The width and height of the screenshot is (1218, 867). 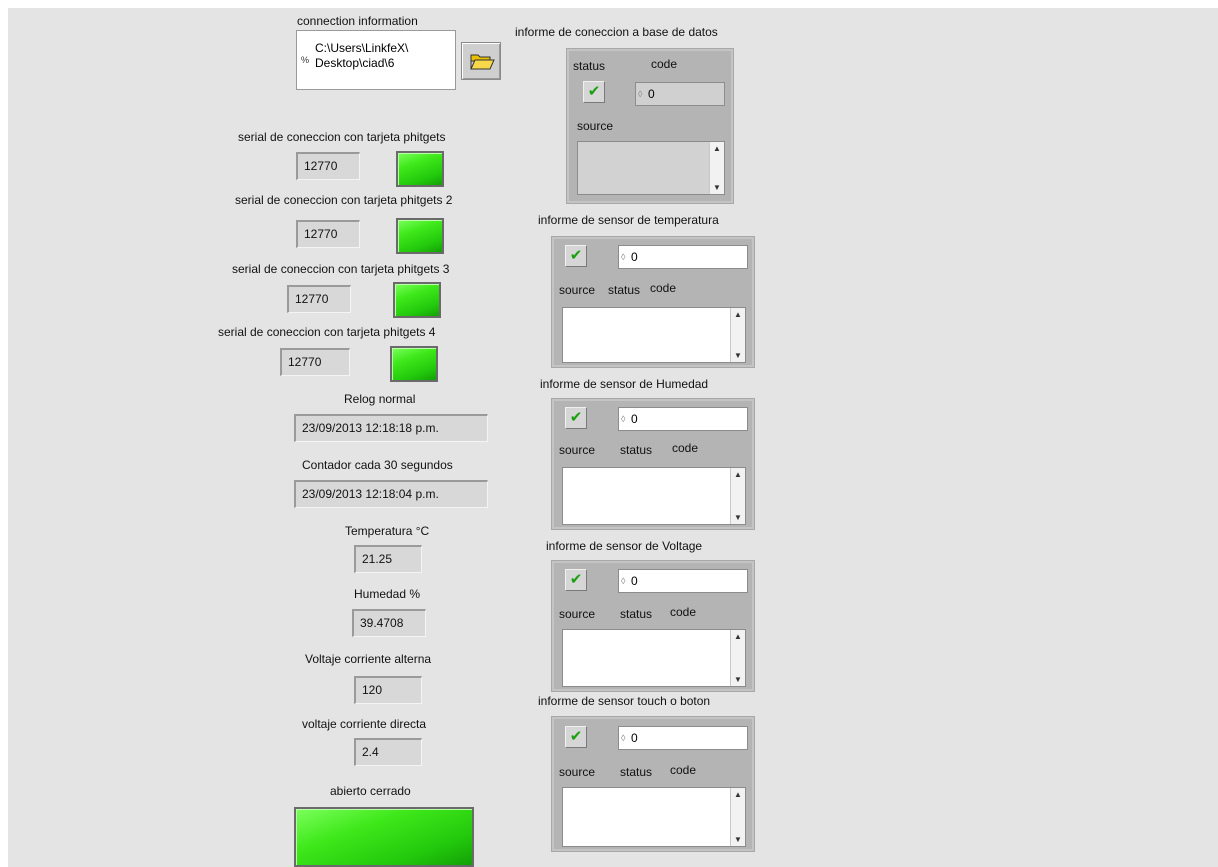 What do you see at coordinates (683, 738) in the screenshot?
I see `touch-code-field: ◊ 0` at bounding box center [683, 738].